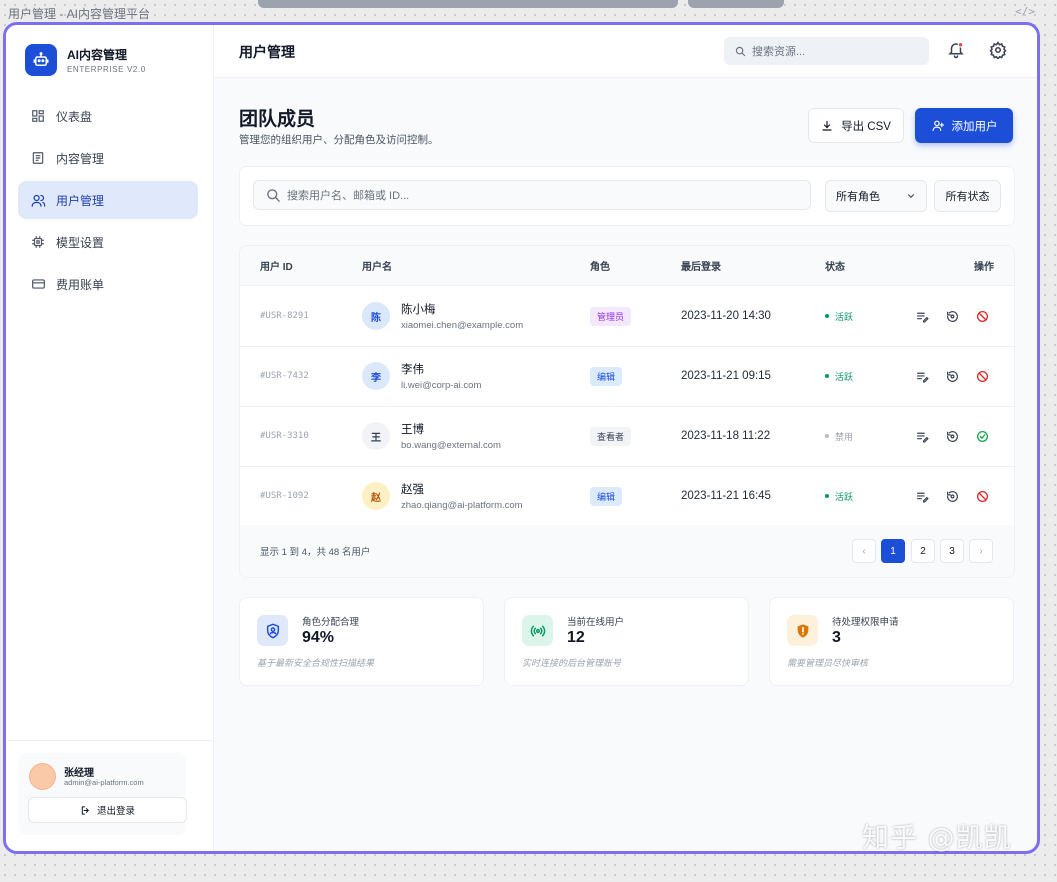 The width and height of the screenshot is (1057, 882). I want to click on last-login: 2023-11-21 09:15, so click(726, 376).